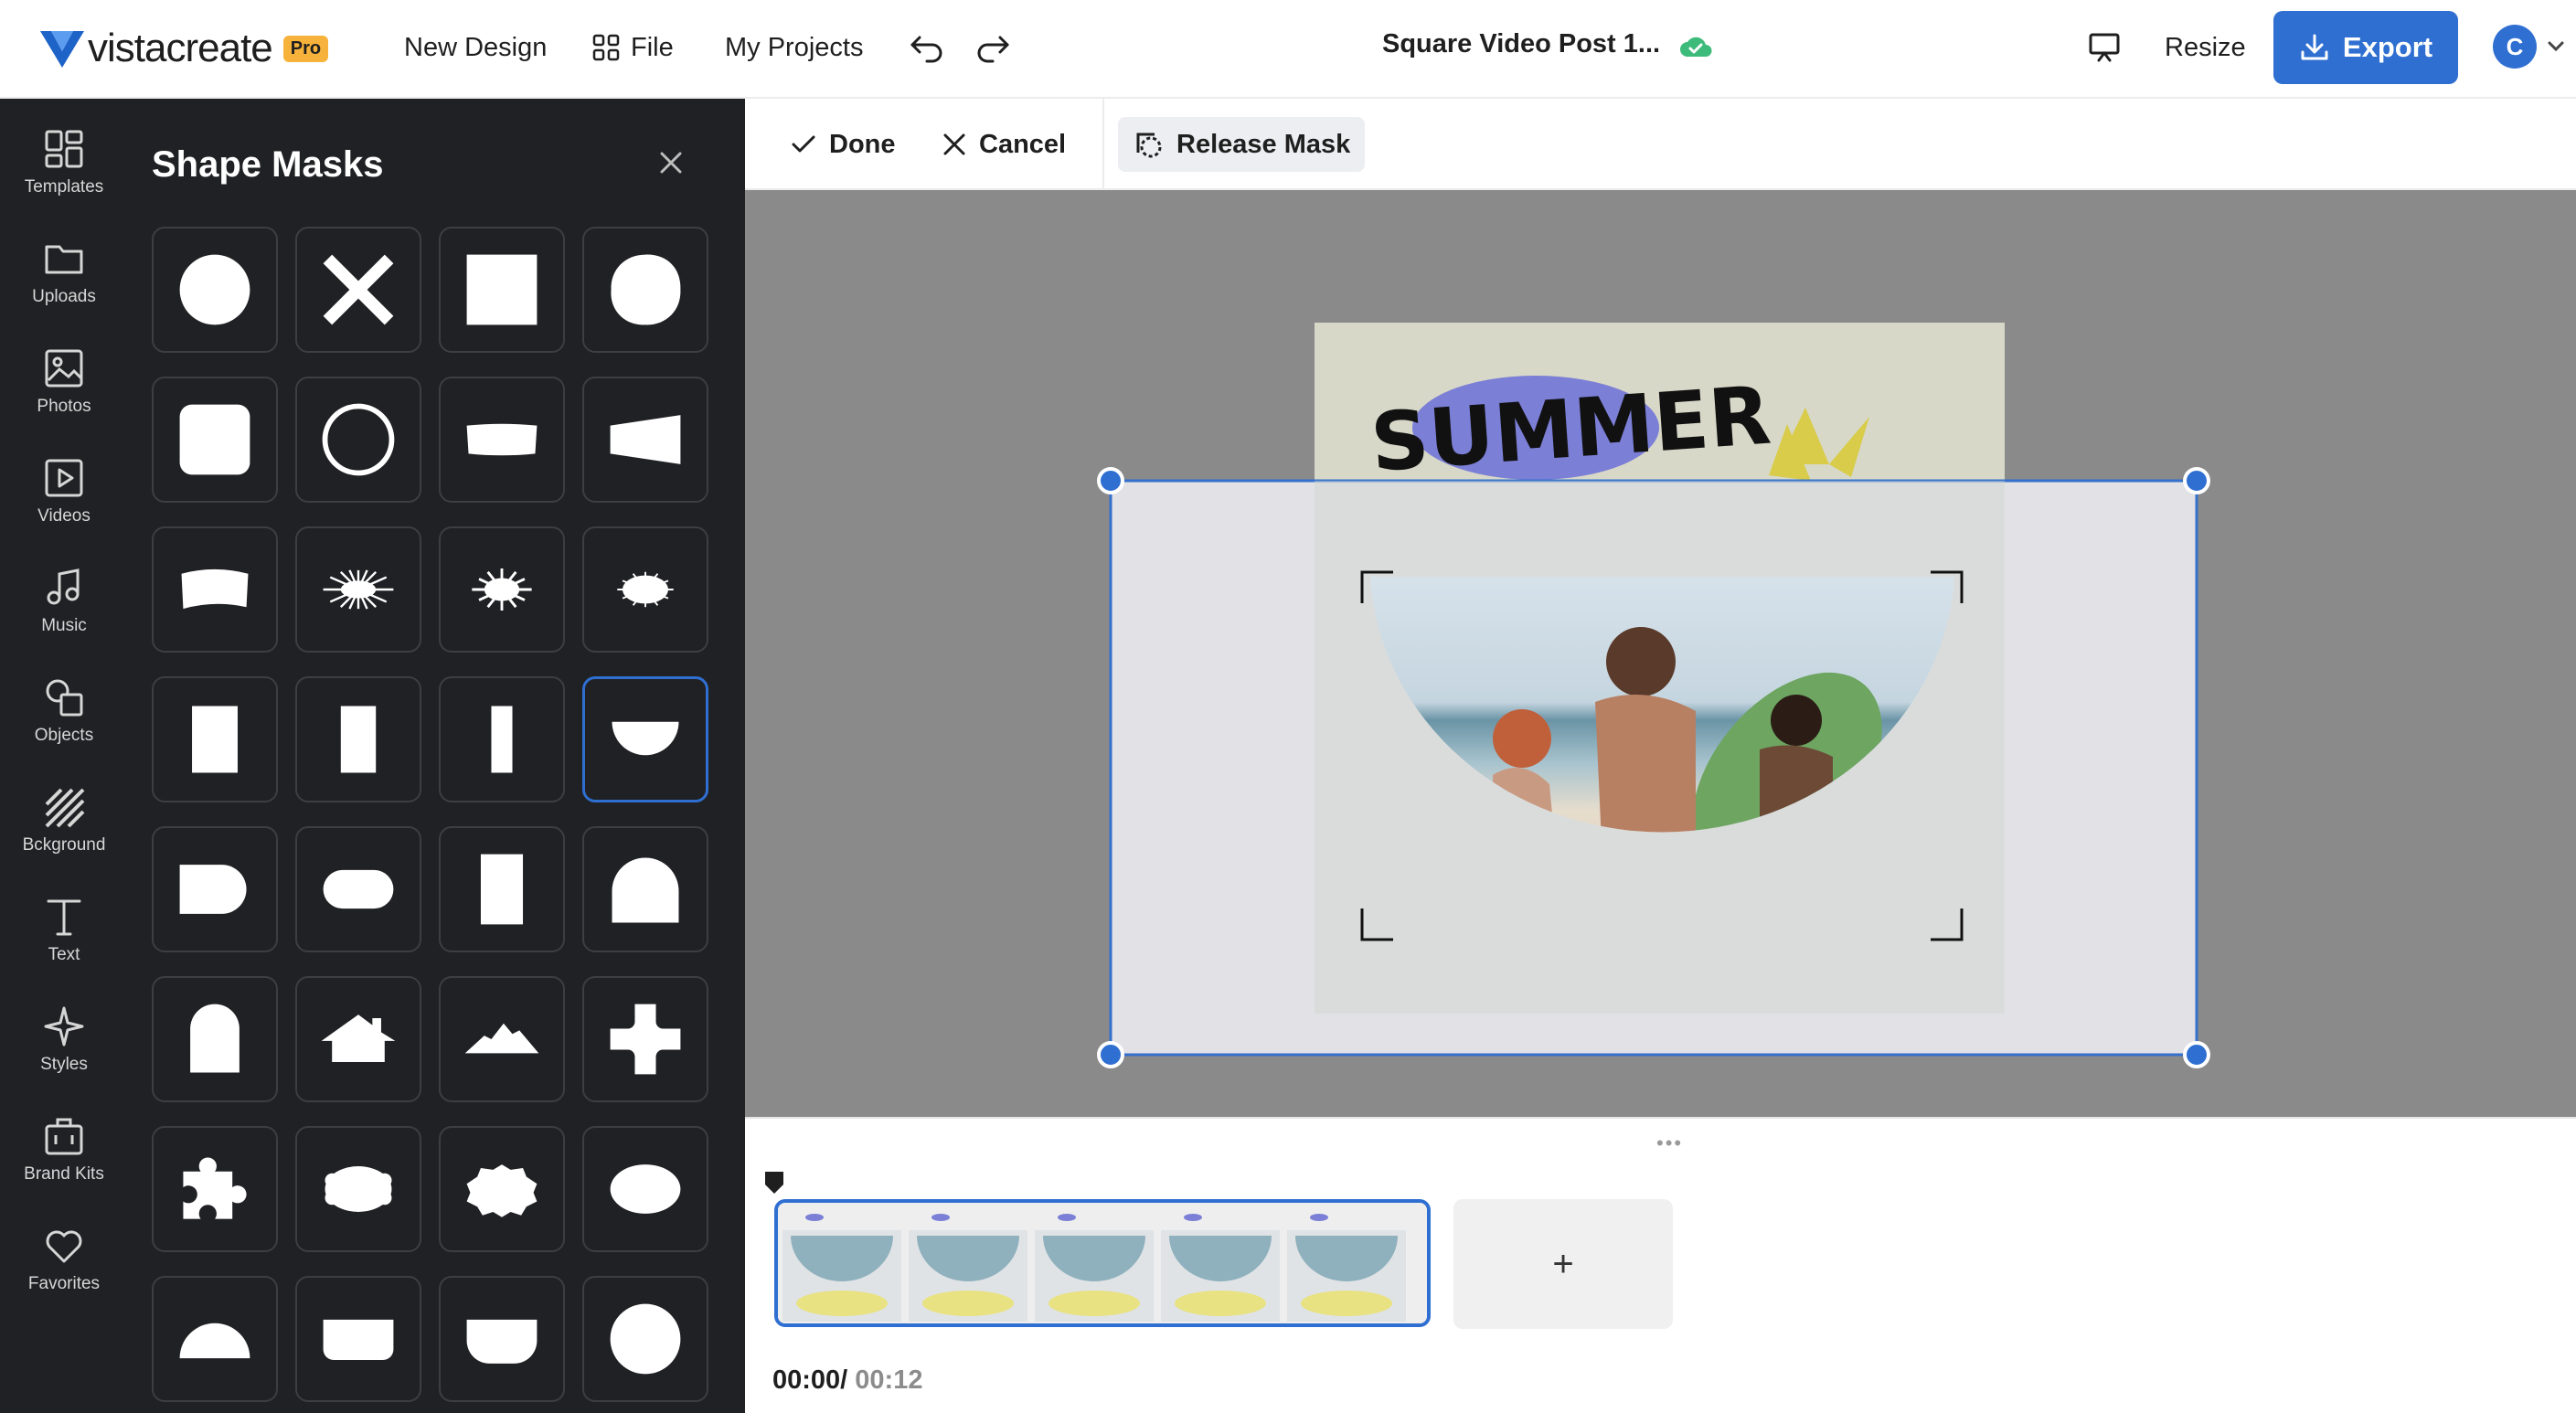  What do you see at coordinates (358, 1039) in the screenshot?
I see `shape-house` at bounding box center [358, 1039].